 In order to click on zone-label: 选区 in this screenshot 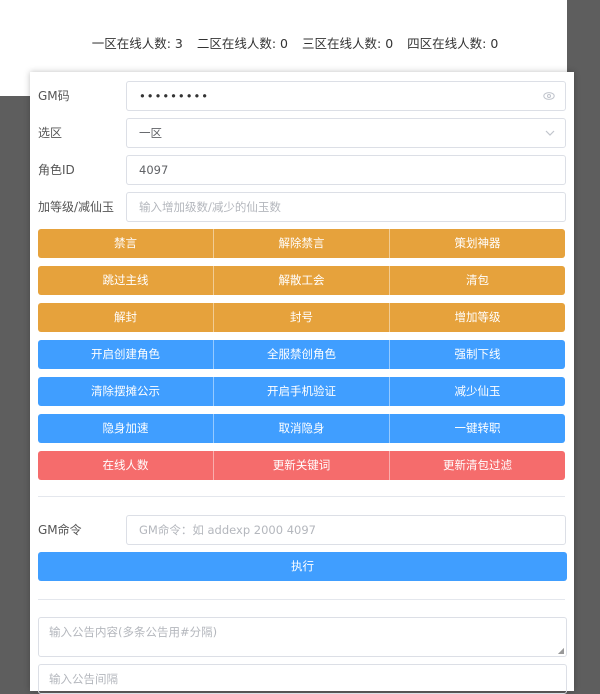, I will do `click(50, 133)`.